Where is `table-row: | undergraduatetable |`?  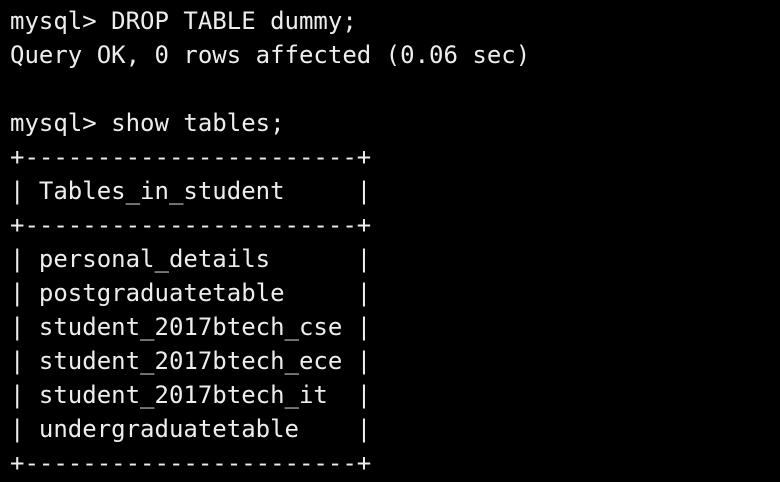
table-row: | undergraduatetable | is located at coordinates (191, 429).